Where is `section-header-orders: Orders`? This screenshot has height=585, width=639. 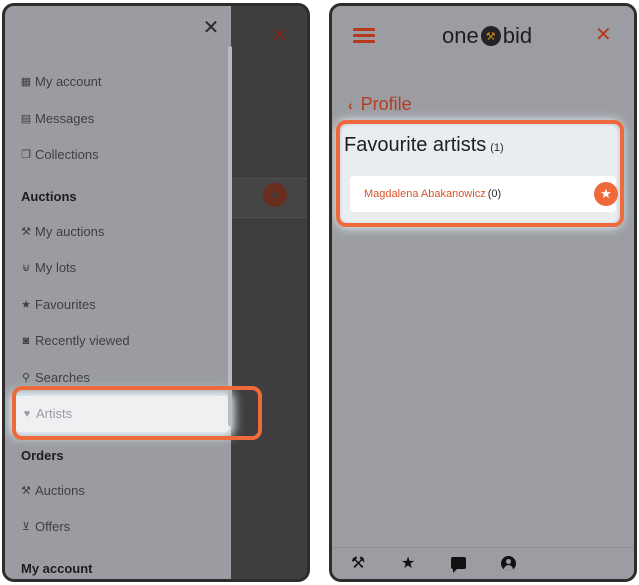
section-header-orders: Orders is located at coordinates (42, 455).